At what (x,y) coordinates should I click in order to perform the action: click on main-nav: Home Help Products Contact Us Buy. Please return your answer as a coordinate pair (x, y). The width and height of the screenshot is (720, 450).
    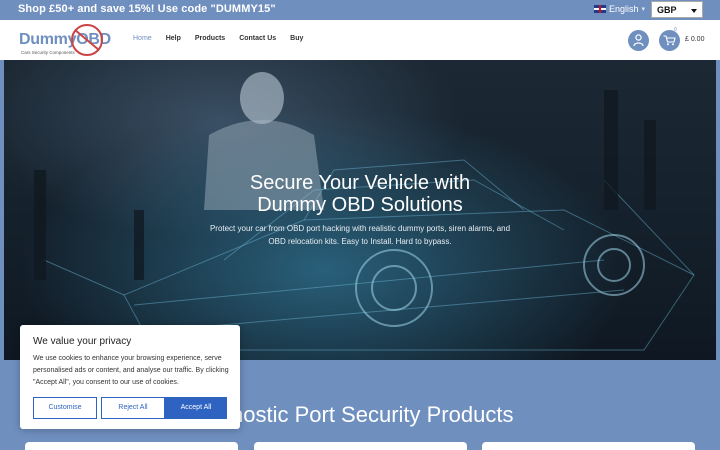
    Looking at the image, I should click on (225, 38).